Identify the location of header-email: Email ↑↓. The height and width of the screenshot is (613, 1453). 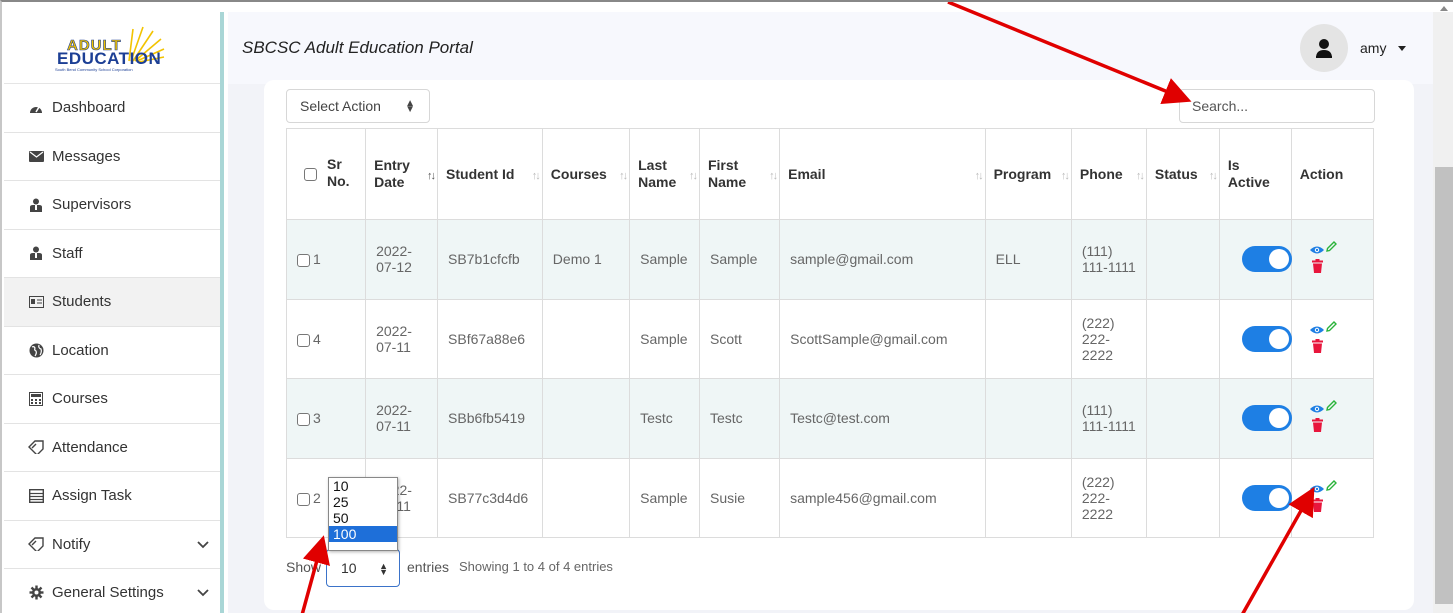
(882, 174).